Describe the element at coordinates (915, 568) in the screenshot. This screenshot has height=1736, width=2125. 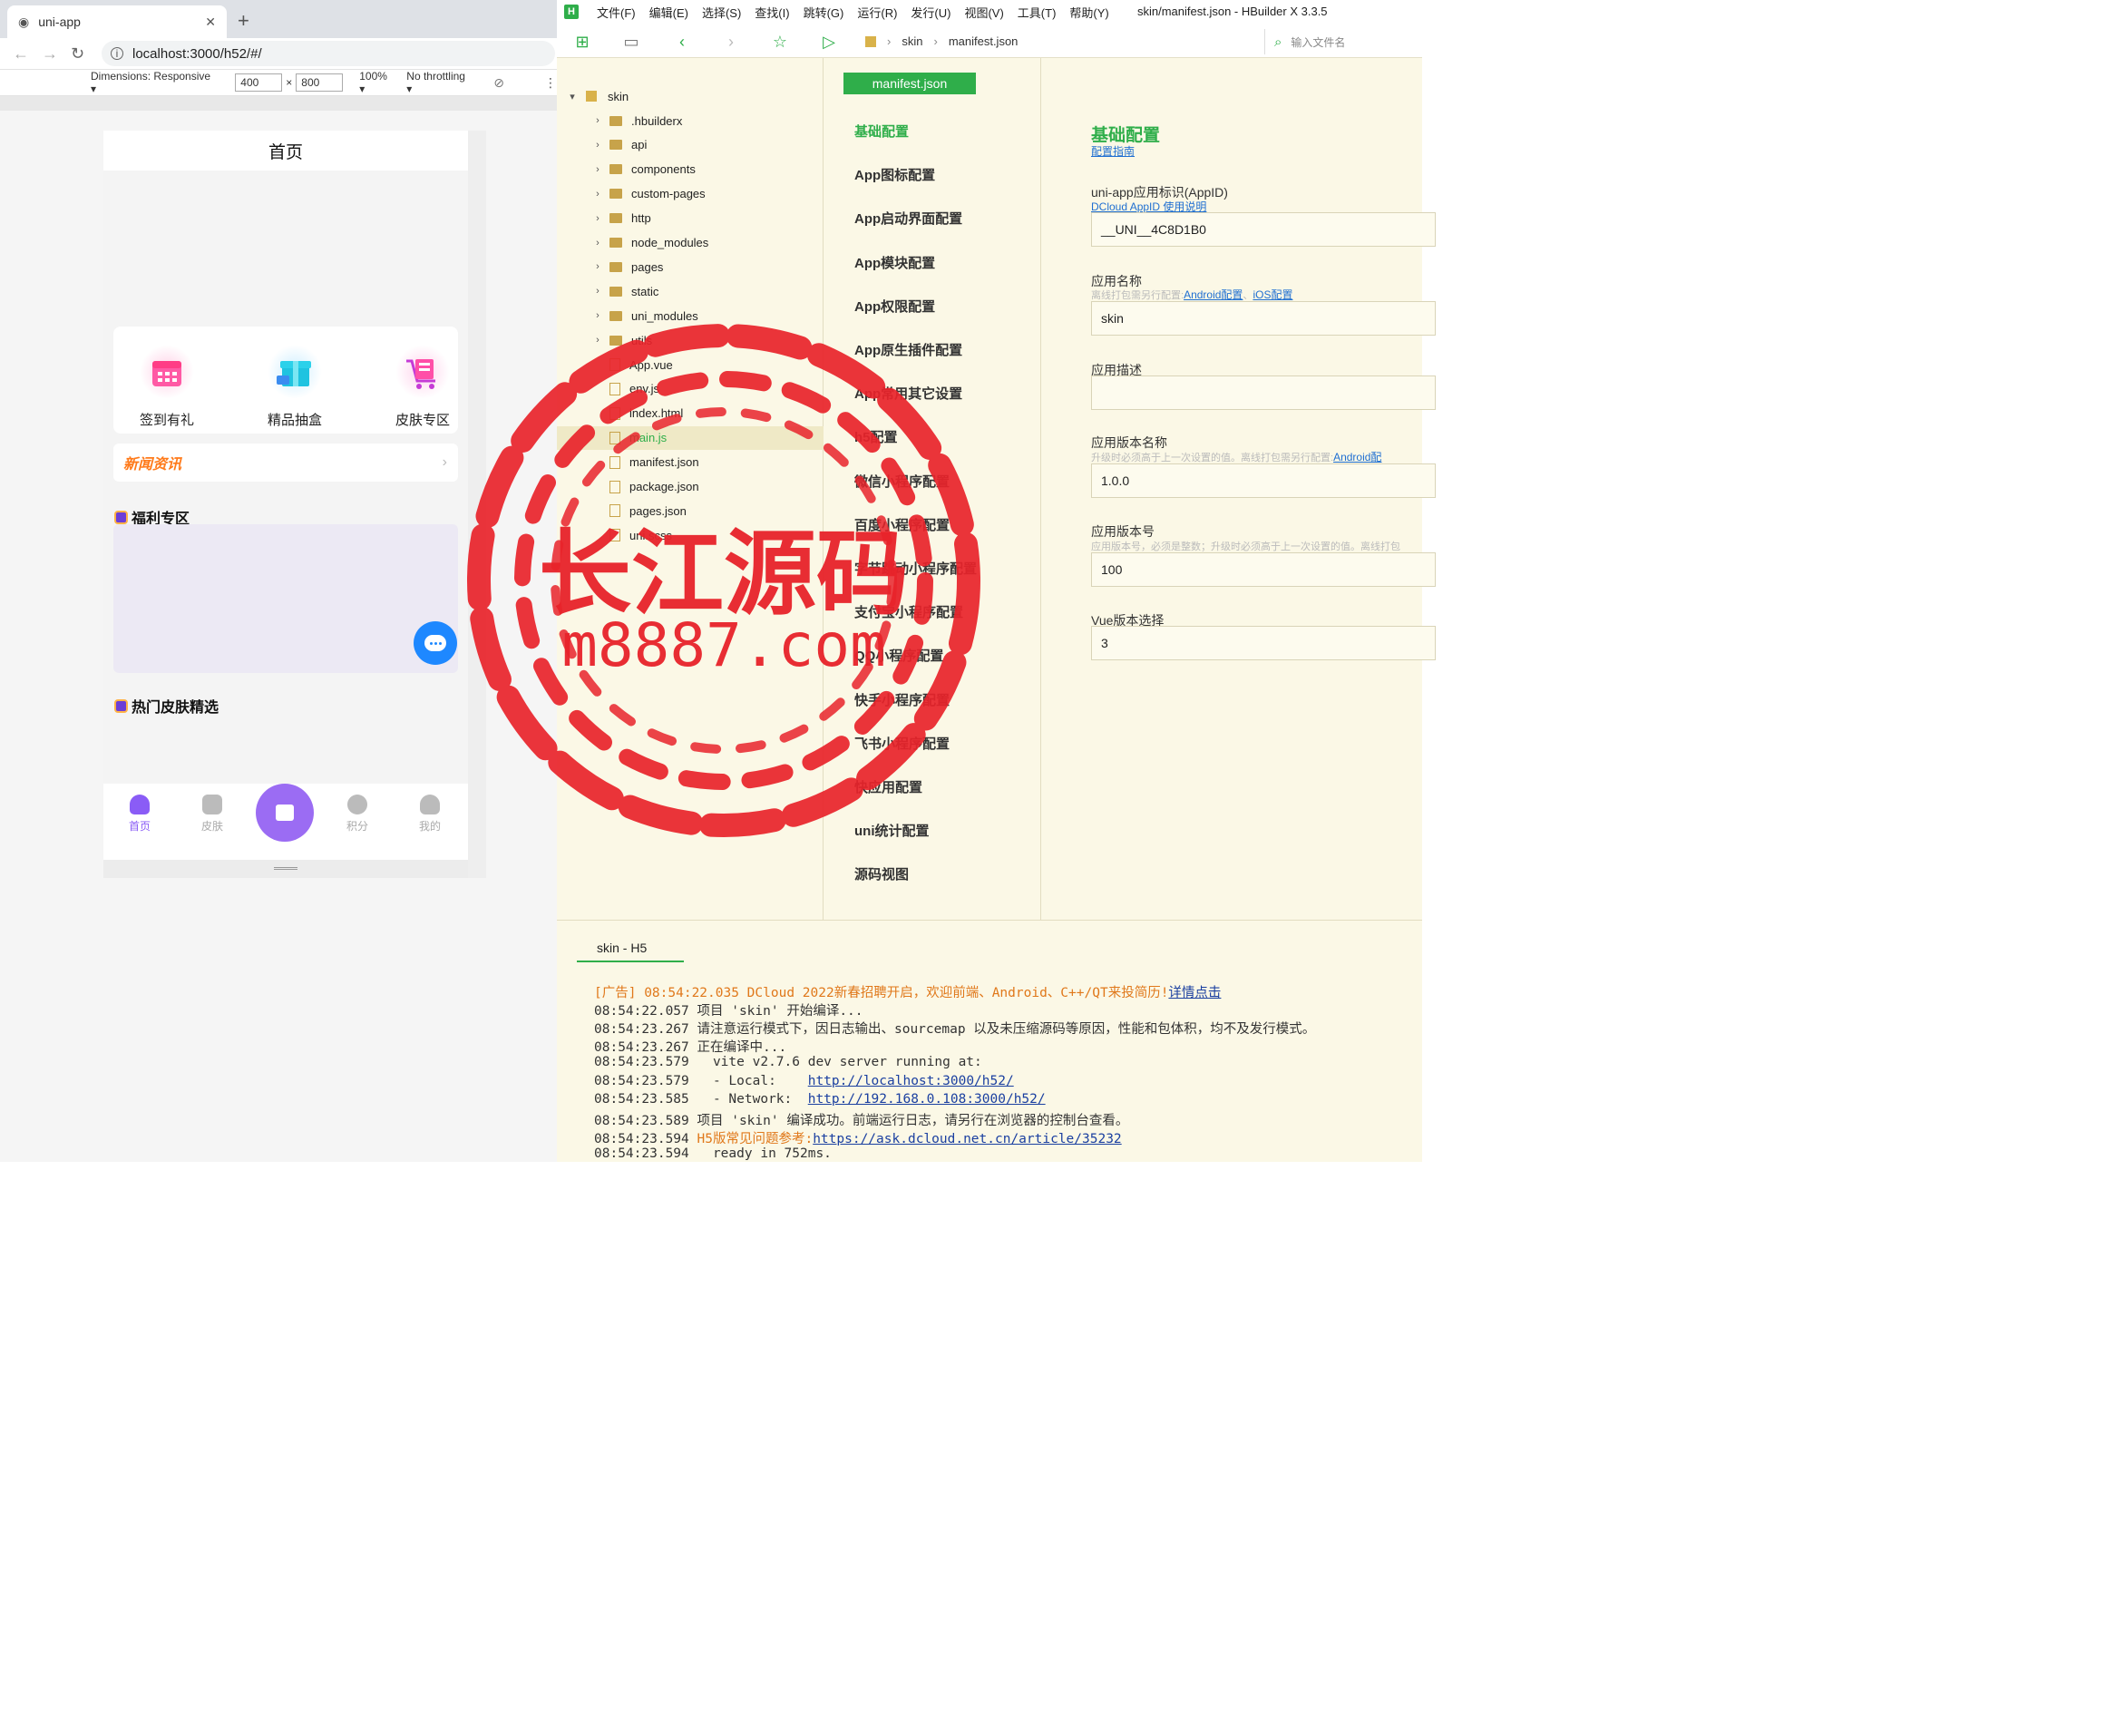
I see `config-nav-item: 字节跳动小程序配置` at that location.